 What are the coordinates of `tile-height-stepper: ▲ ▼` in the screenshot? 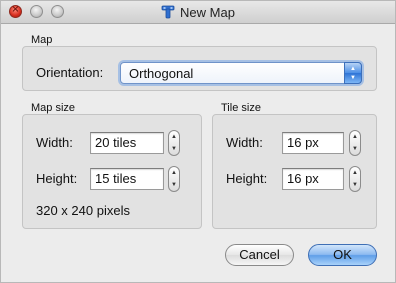 It's located at (355, 179).